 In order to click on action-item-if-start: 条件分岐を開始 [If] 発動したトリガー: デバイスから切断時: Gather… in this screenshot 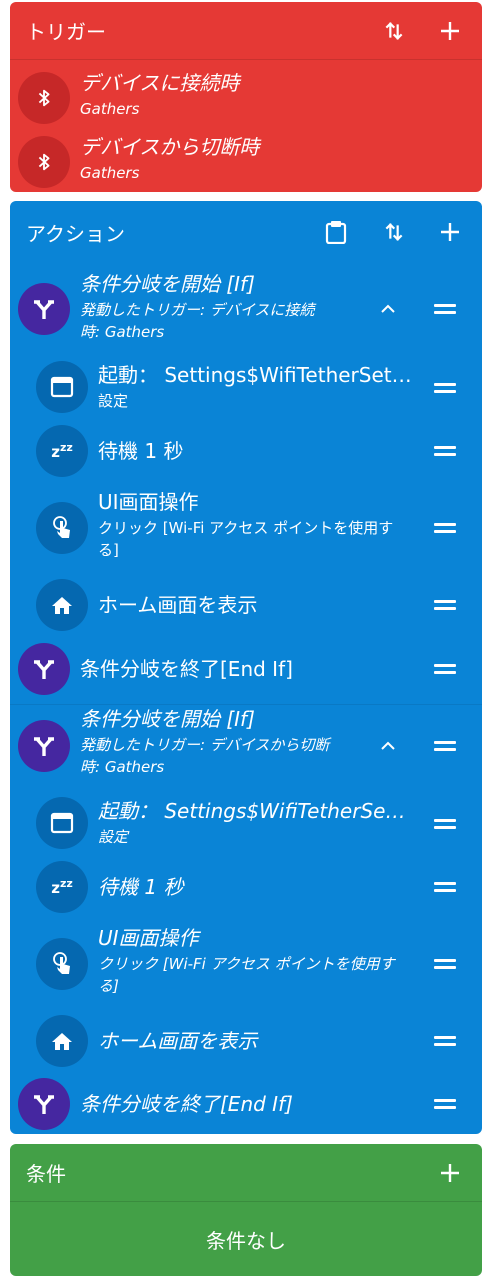, I will do `click(246, 747)`.